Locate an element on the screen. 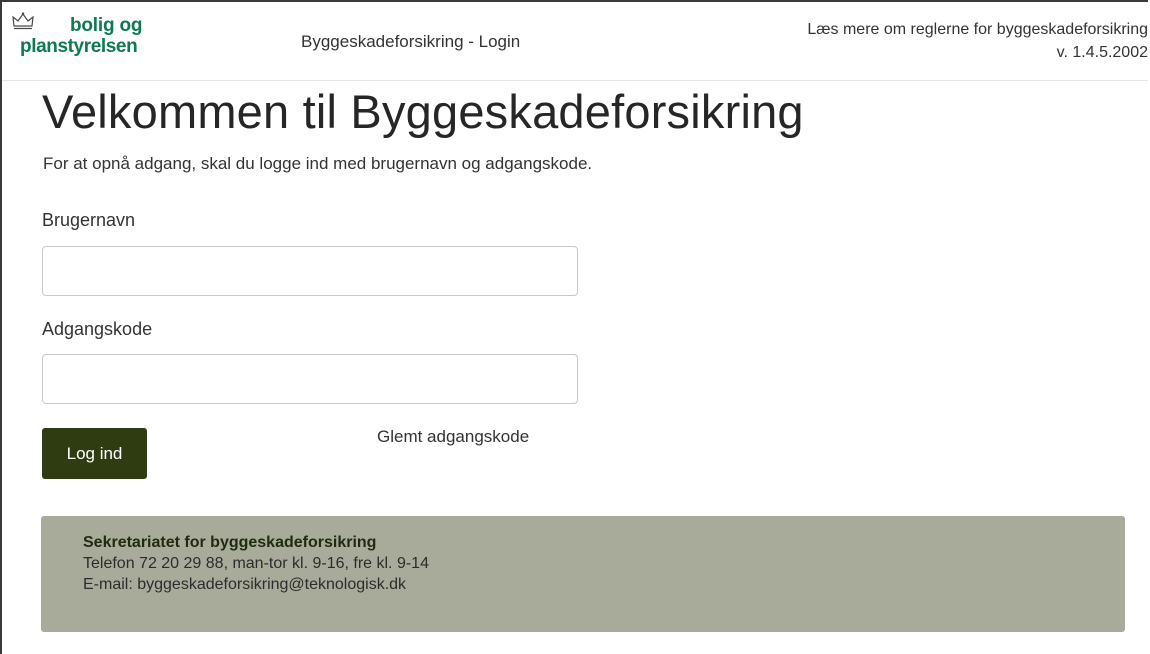  username-label: Brugernavn is located at coordinates (89, 220).